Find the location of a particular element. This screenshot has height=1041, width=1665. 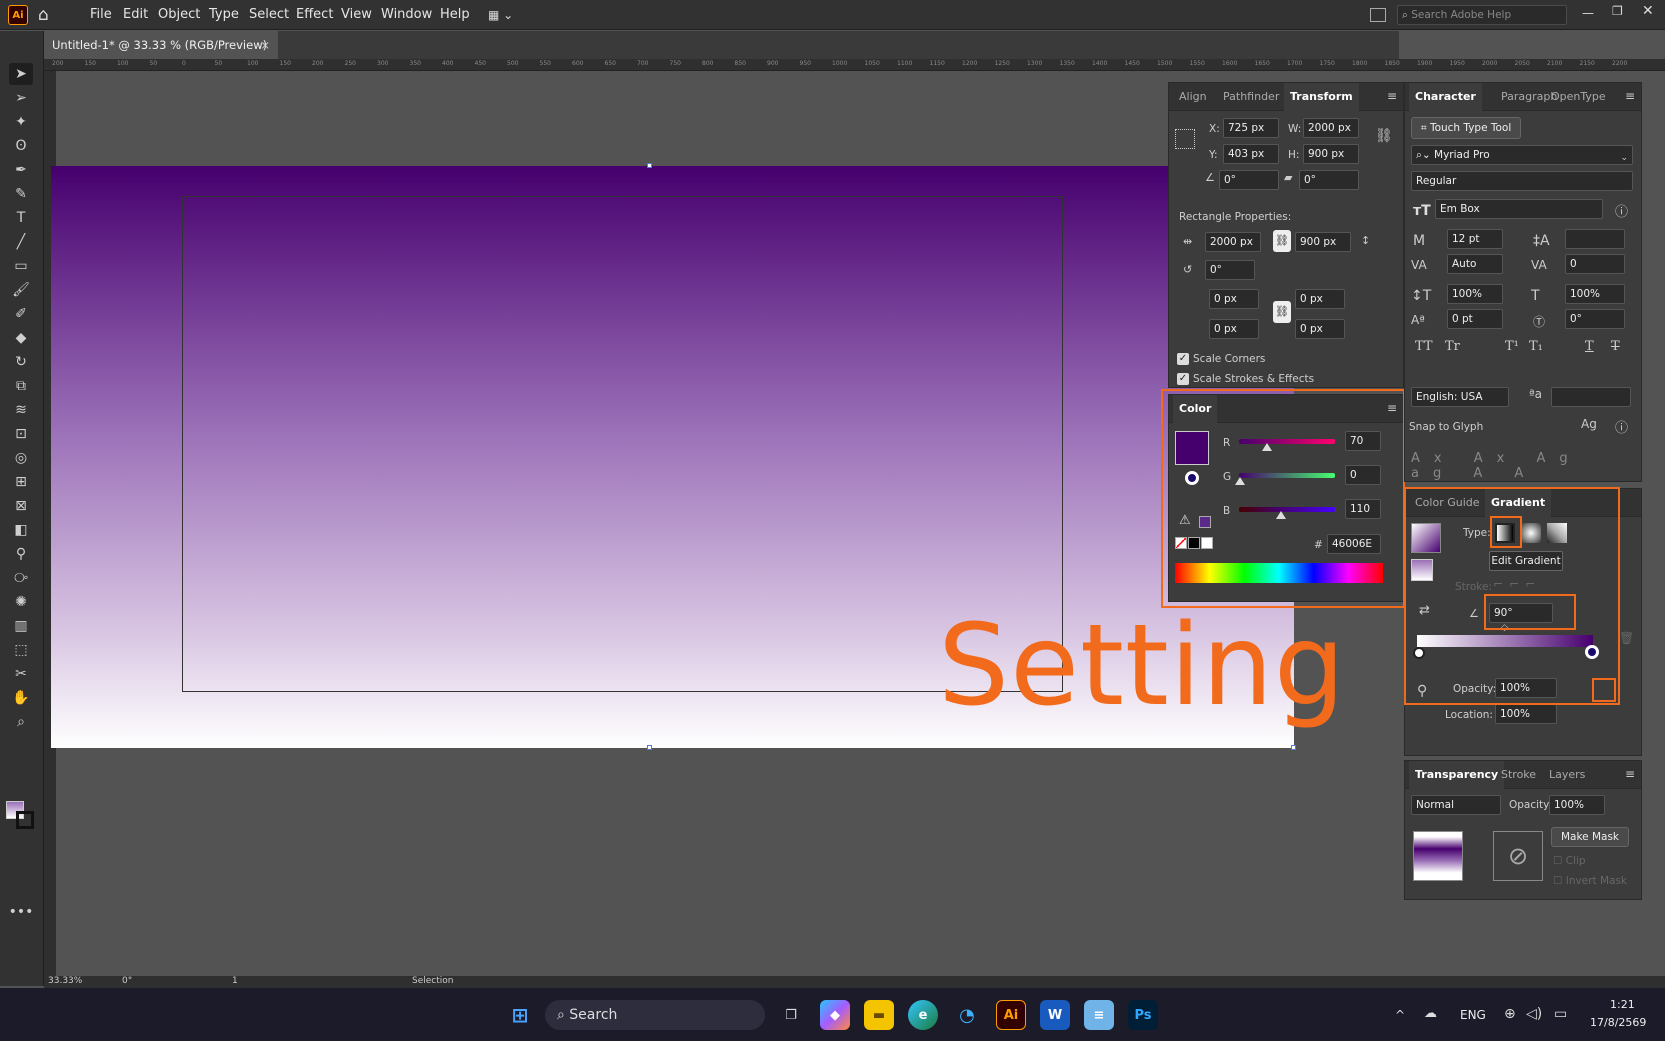

touch-type-tool-button: ⌗ Touch Type Tool is located at coordinates (1466, 128).